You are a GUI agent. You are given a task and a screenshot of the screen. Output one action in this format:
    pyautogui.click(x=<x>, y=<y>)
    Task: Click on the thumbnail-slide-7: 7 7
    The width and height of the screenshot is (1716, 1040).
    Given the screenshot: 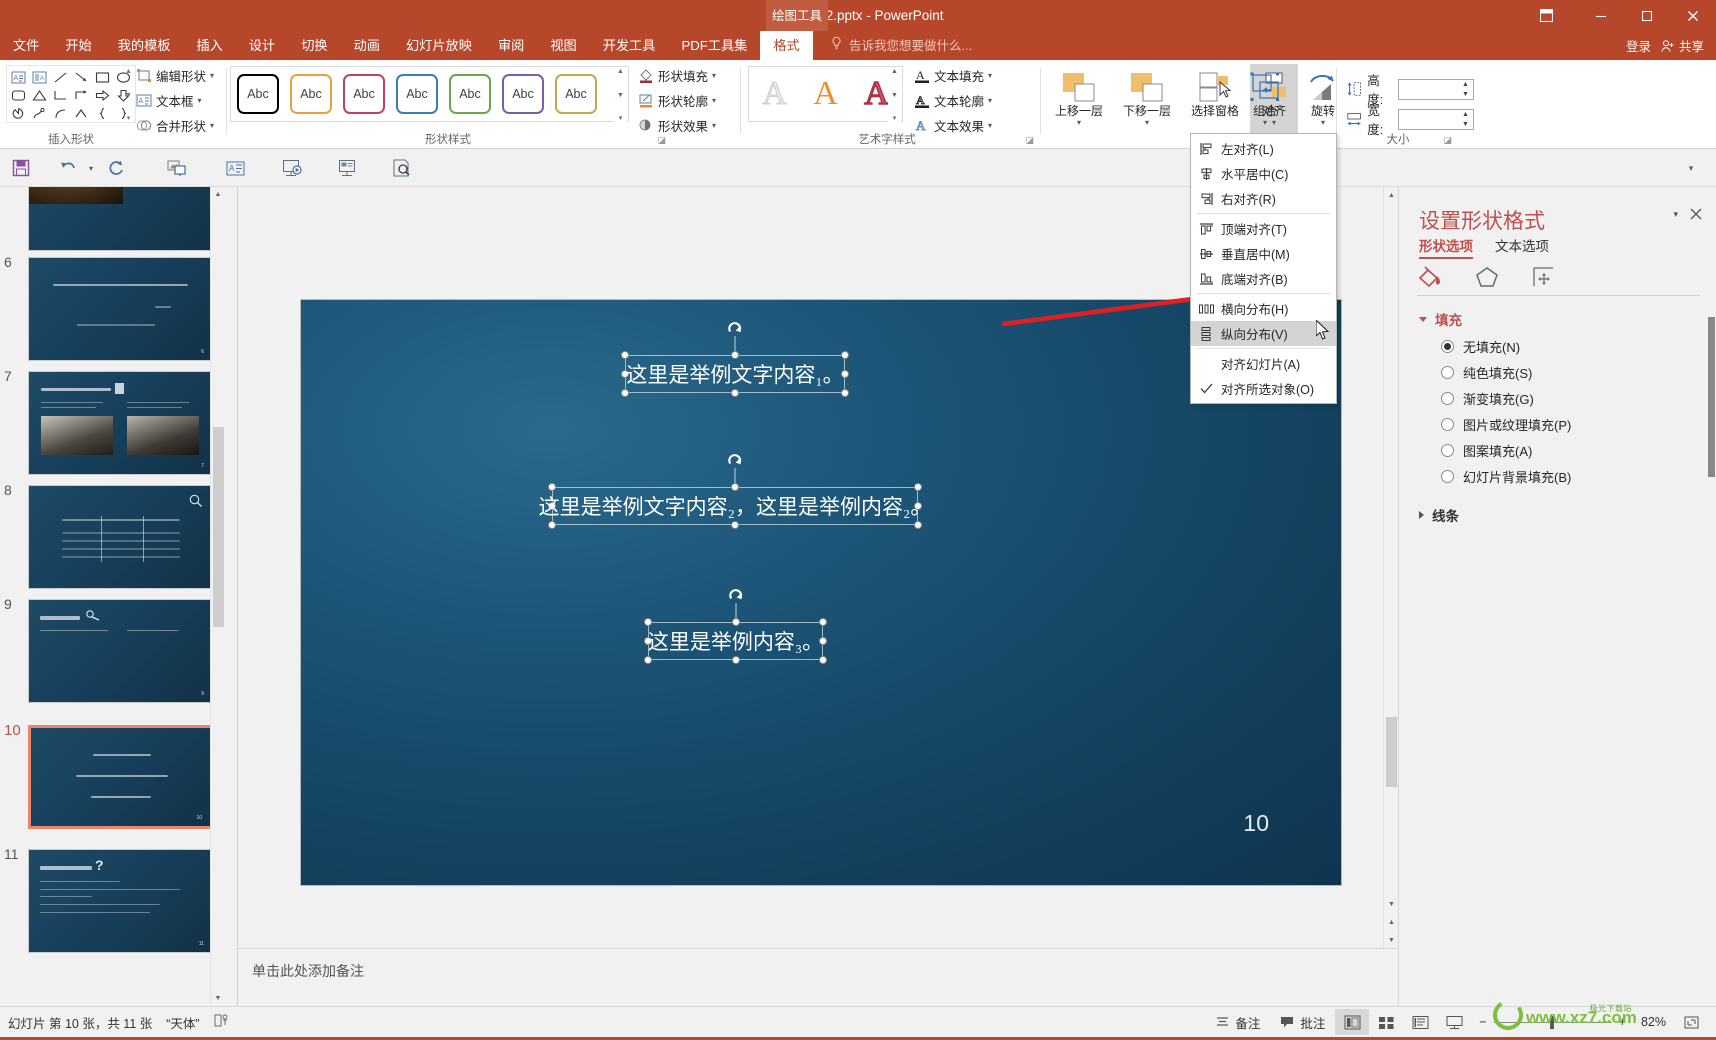 What is the action you would take?
    pyautogui.click(x=108, y=421)
    